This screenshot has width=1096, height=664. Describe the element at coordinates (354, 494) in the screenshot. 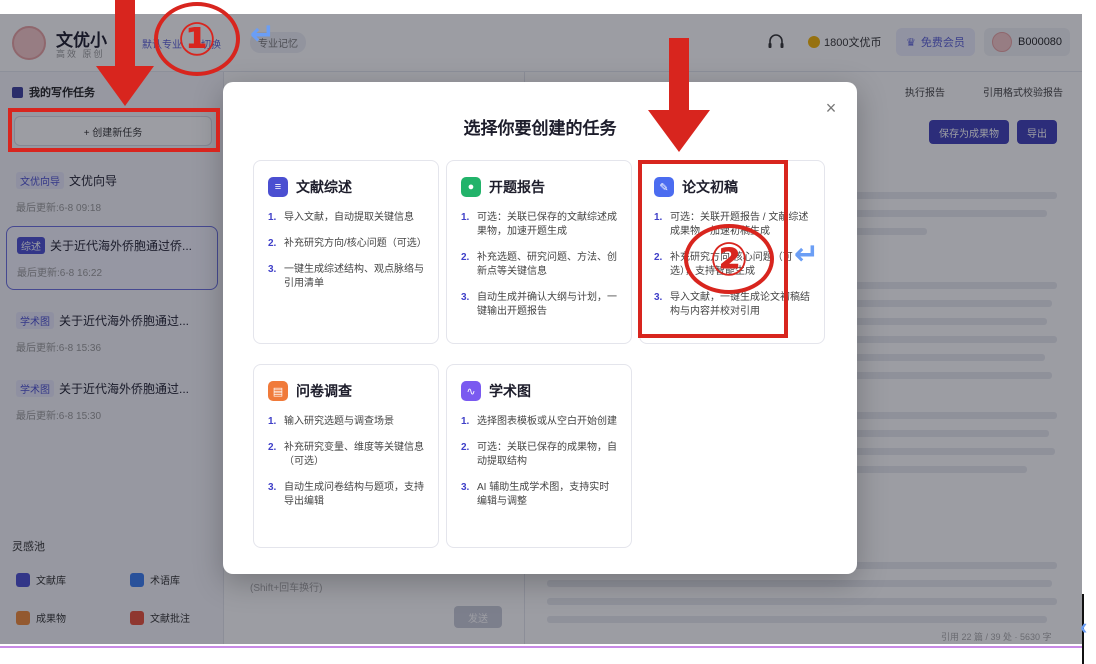

I see `card-step: 自动生成问卷结构与题项，支持导出编辑` at that location.